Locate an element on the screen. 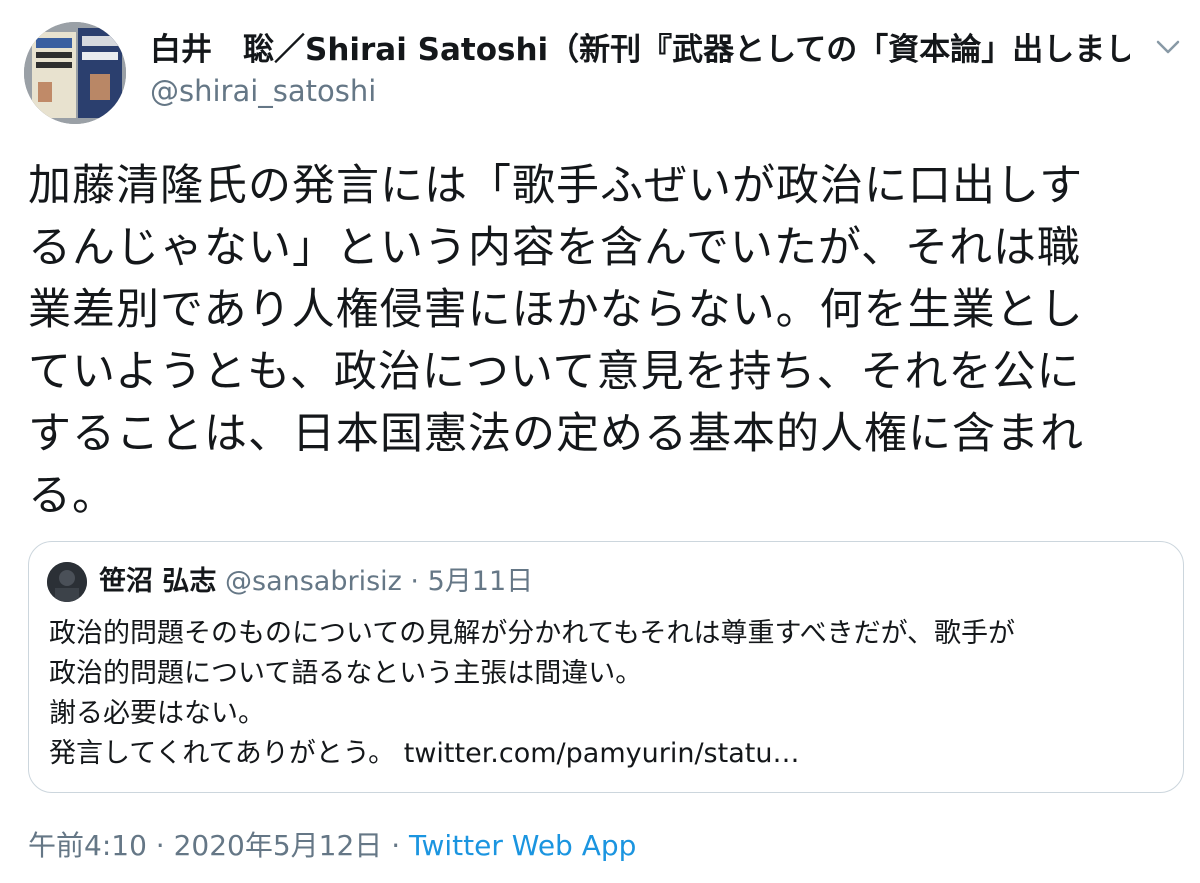 The image size is (1200, 883). tweet-text-line: る。 is located at coordinates (72, 496).